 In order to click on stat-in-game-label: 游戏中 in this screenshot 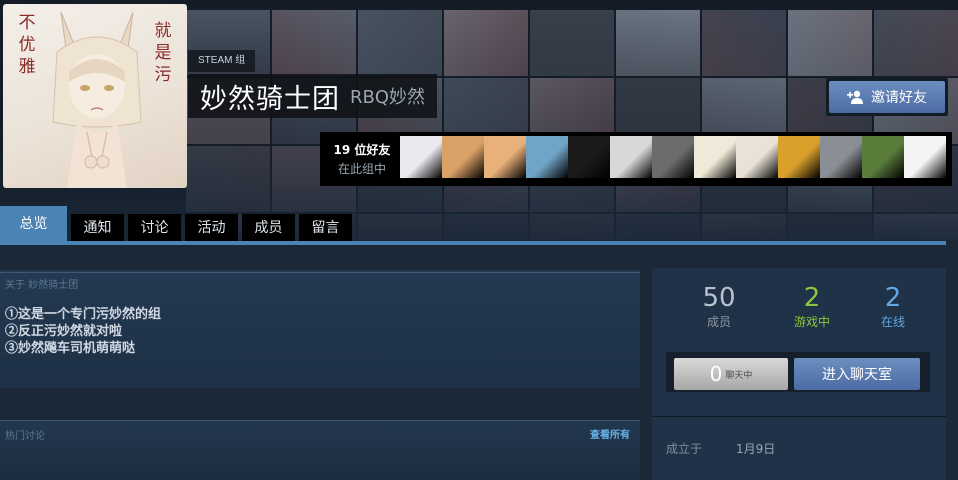, I will do `click(811, 322)`.